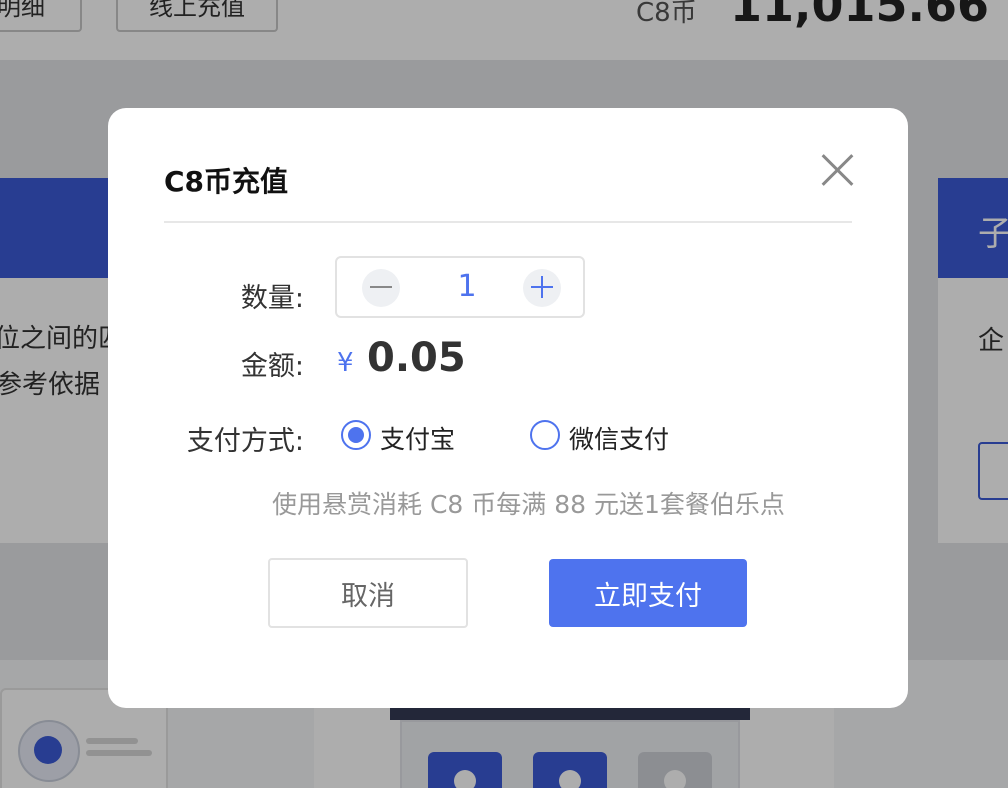 The image size is (1008, 788). Describe the element at coordinates (838, 170) in the screenshot. I see `close-icon` at that location.